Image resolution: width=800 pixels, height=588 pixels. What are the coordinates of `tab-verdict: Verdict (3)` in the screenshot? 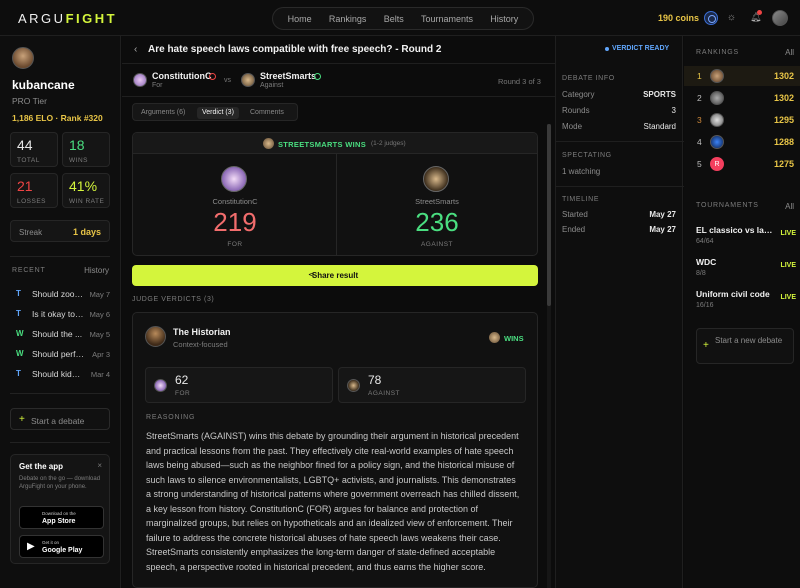 It's located at (218, 113).